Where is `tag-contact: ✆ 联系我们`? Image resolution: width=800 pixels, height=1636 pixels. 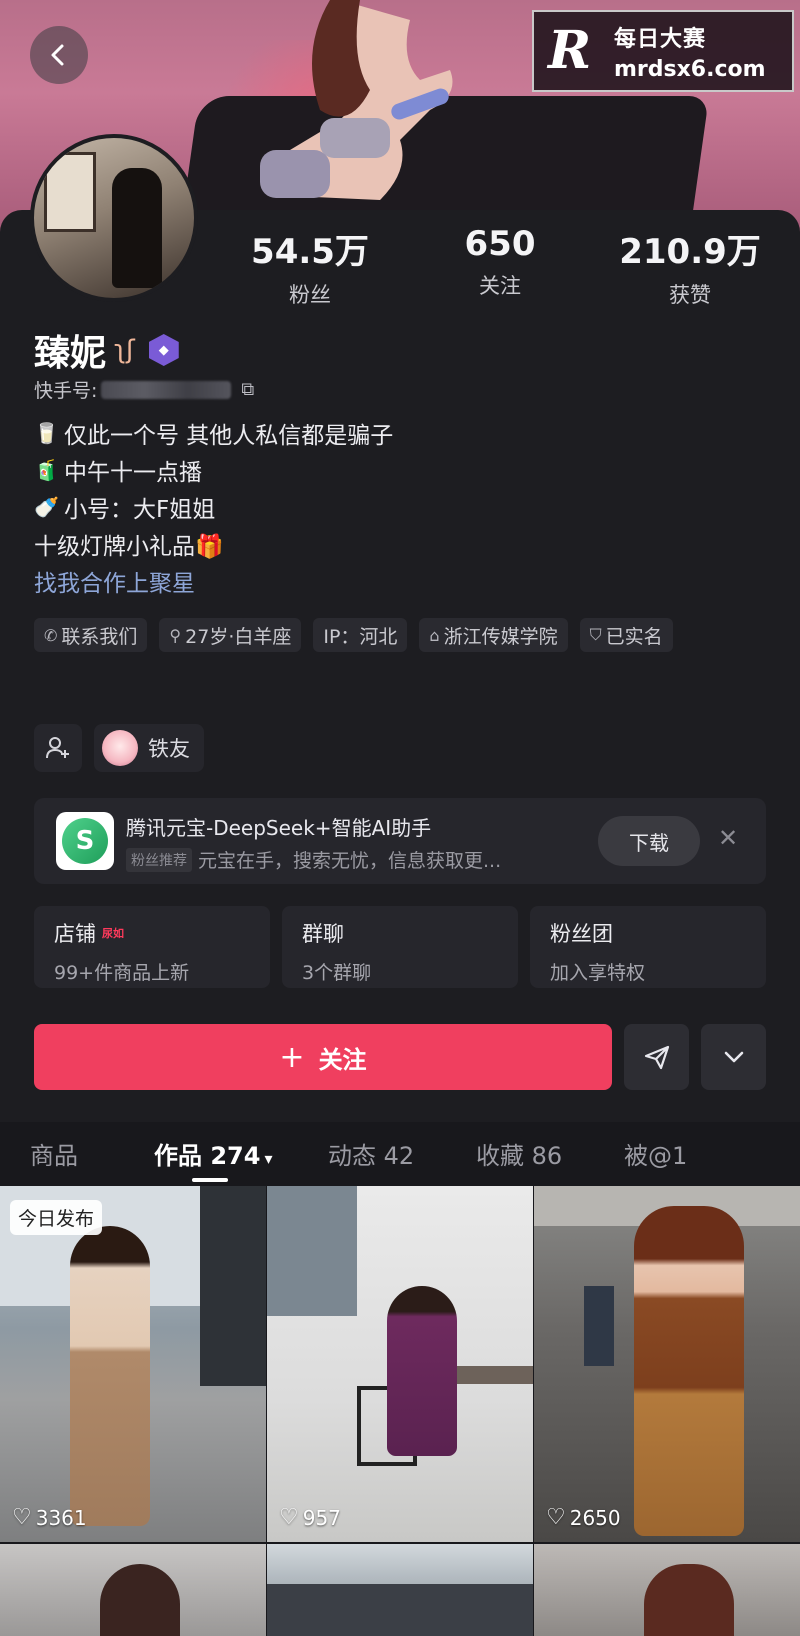 tag-contact: ✆ 联系我们 is located at coordinates (91, 635).